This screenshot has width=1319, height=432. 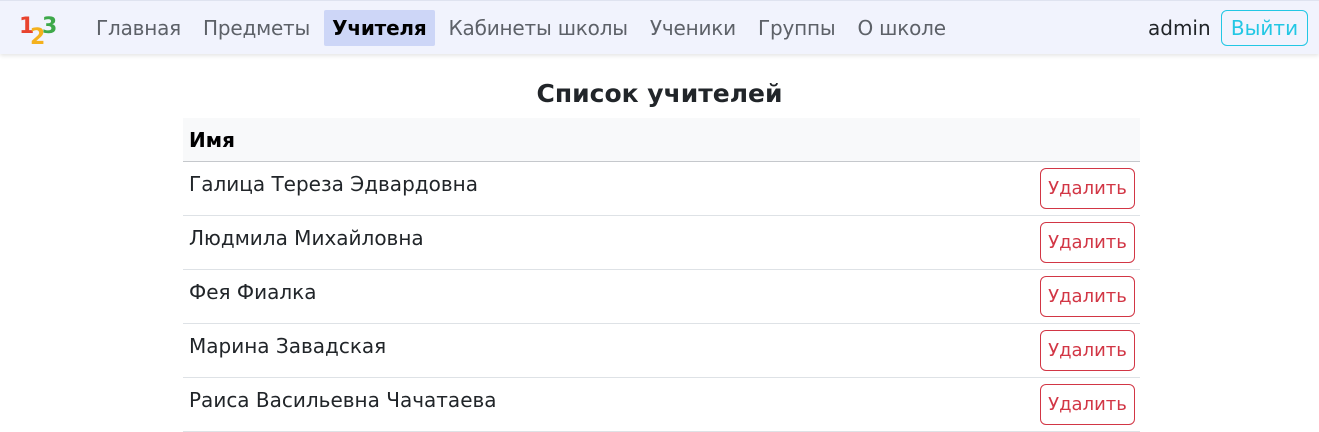 I want to click on nav-item-classrooms: Кабинеты школы, so click(x=538, y=28).